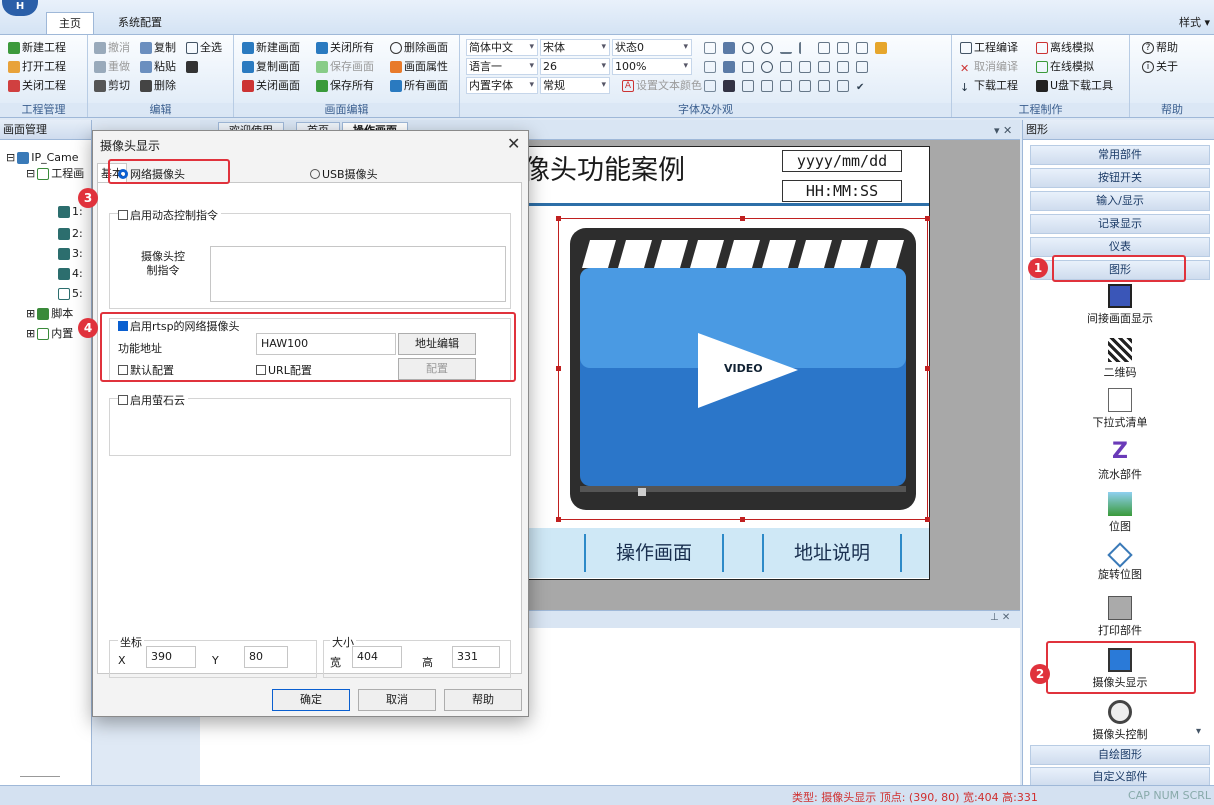 This screenshot has height=805, width=1214. Describe the element at coordinates (1120, 562) in the screenshot. I see `tool-rotate-bitmap: 旋转位图` at that location.